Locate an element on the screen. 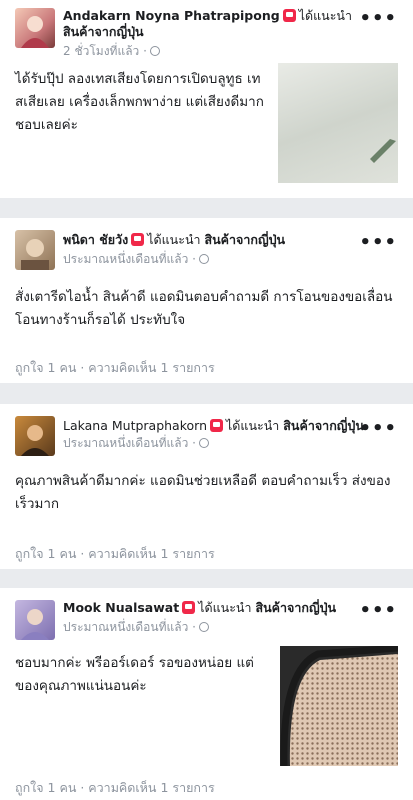 The height and width of the screenshot is (800, 413). post-header: Mook Nualsawat ได้แนะนำ สินค้าจากญี่ปุ่น is located at coordinates (215, 608).